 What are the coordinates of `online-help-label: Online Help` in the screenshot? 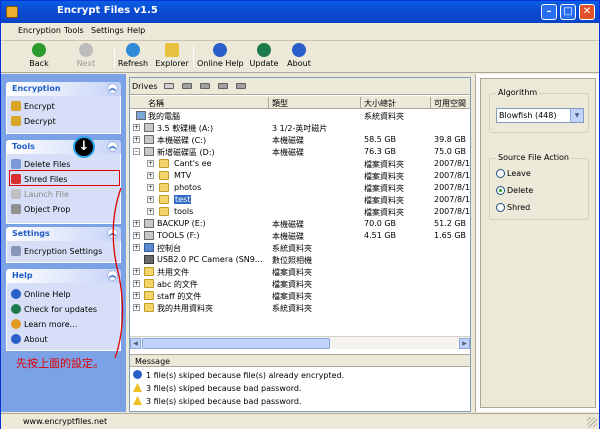 It's located at (220, 63).